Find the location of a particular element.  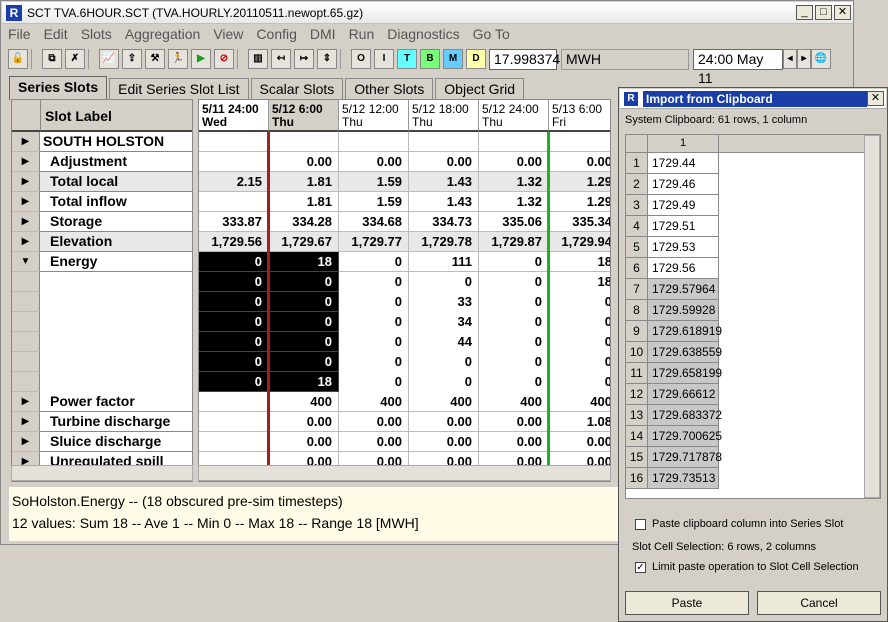

clipboard-row: 5 1729.53 is located at coordinates (746, 247).